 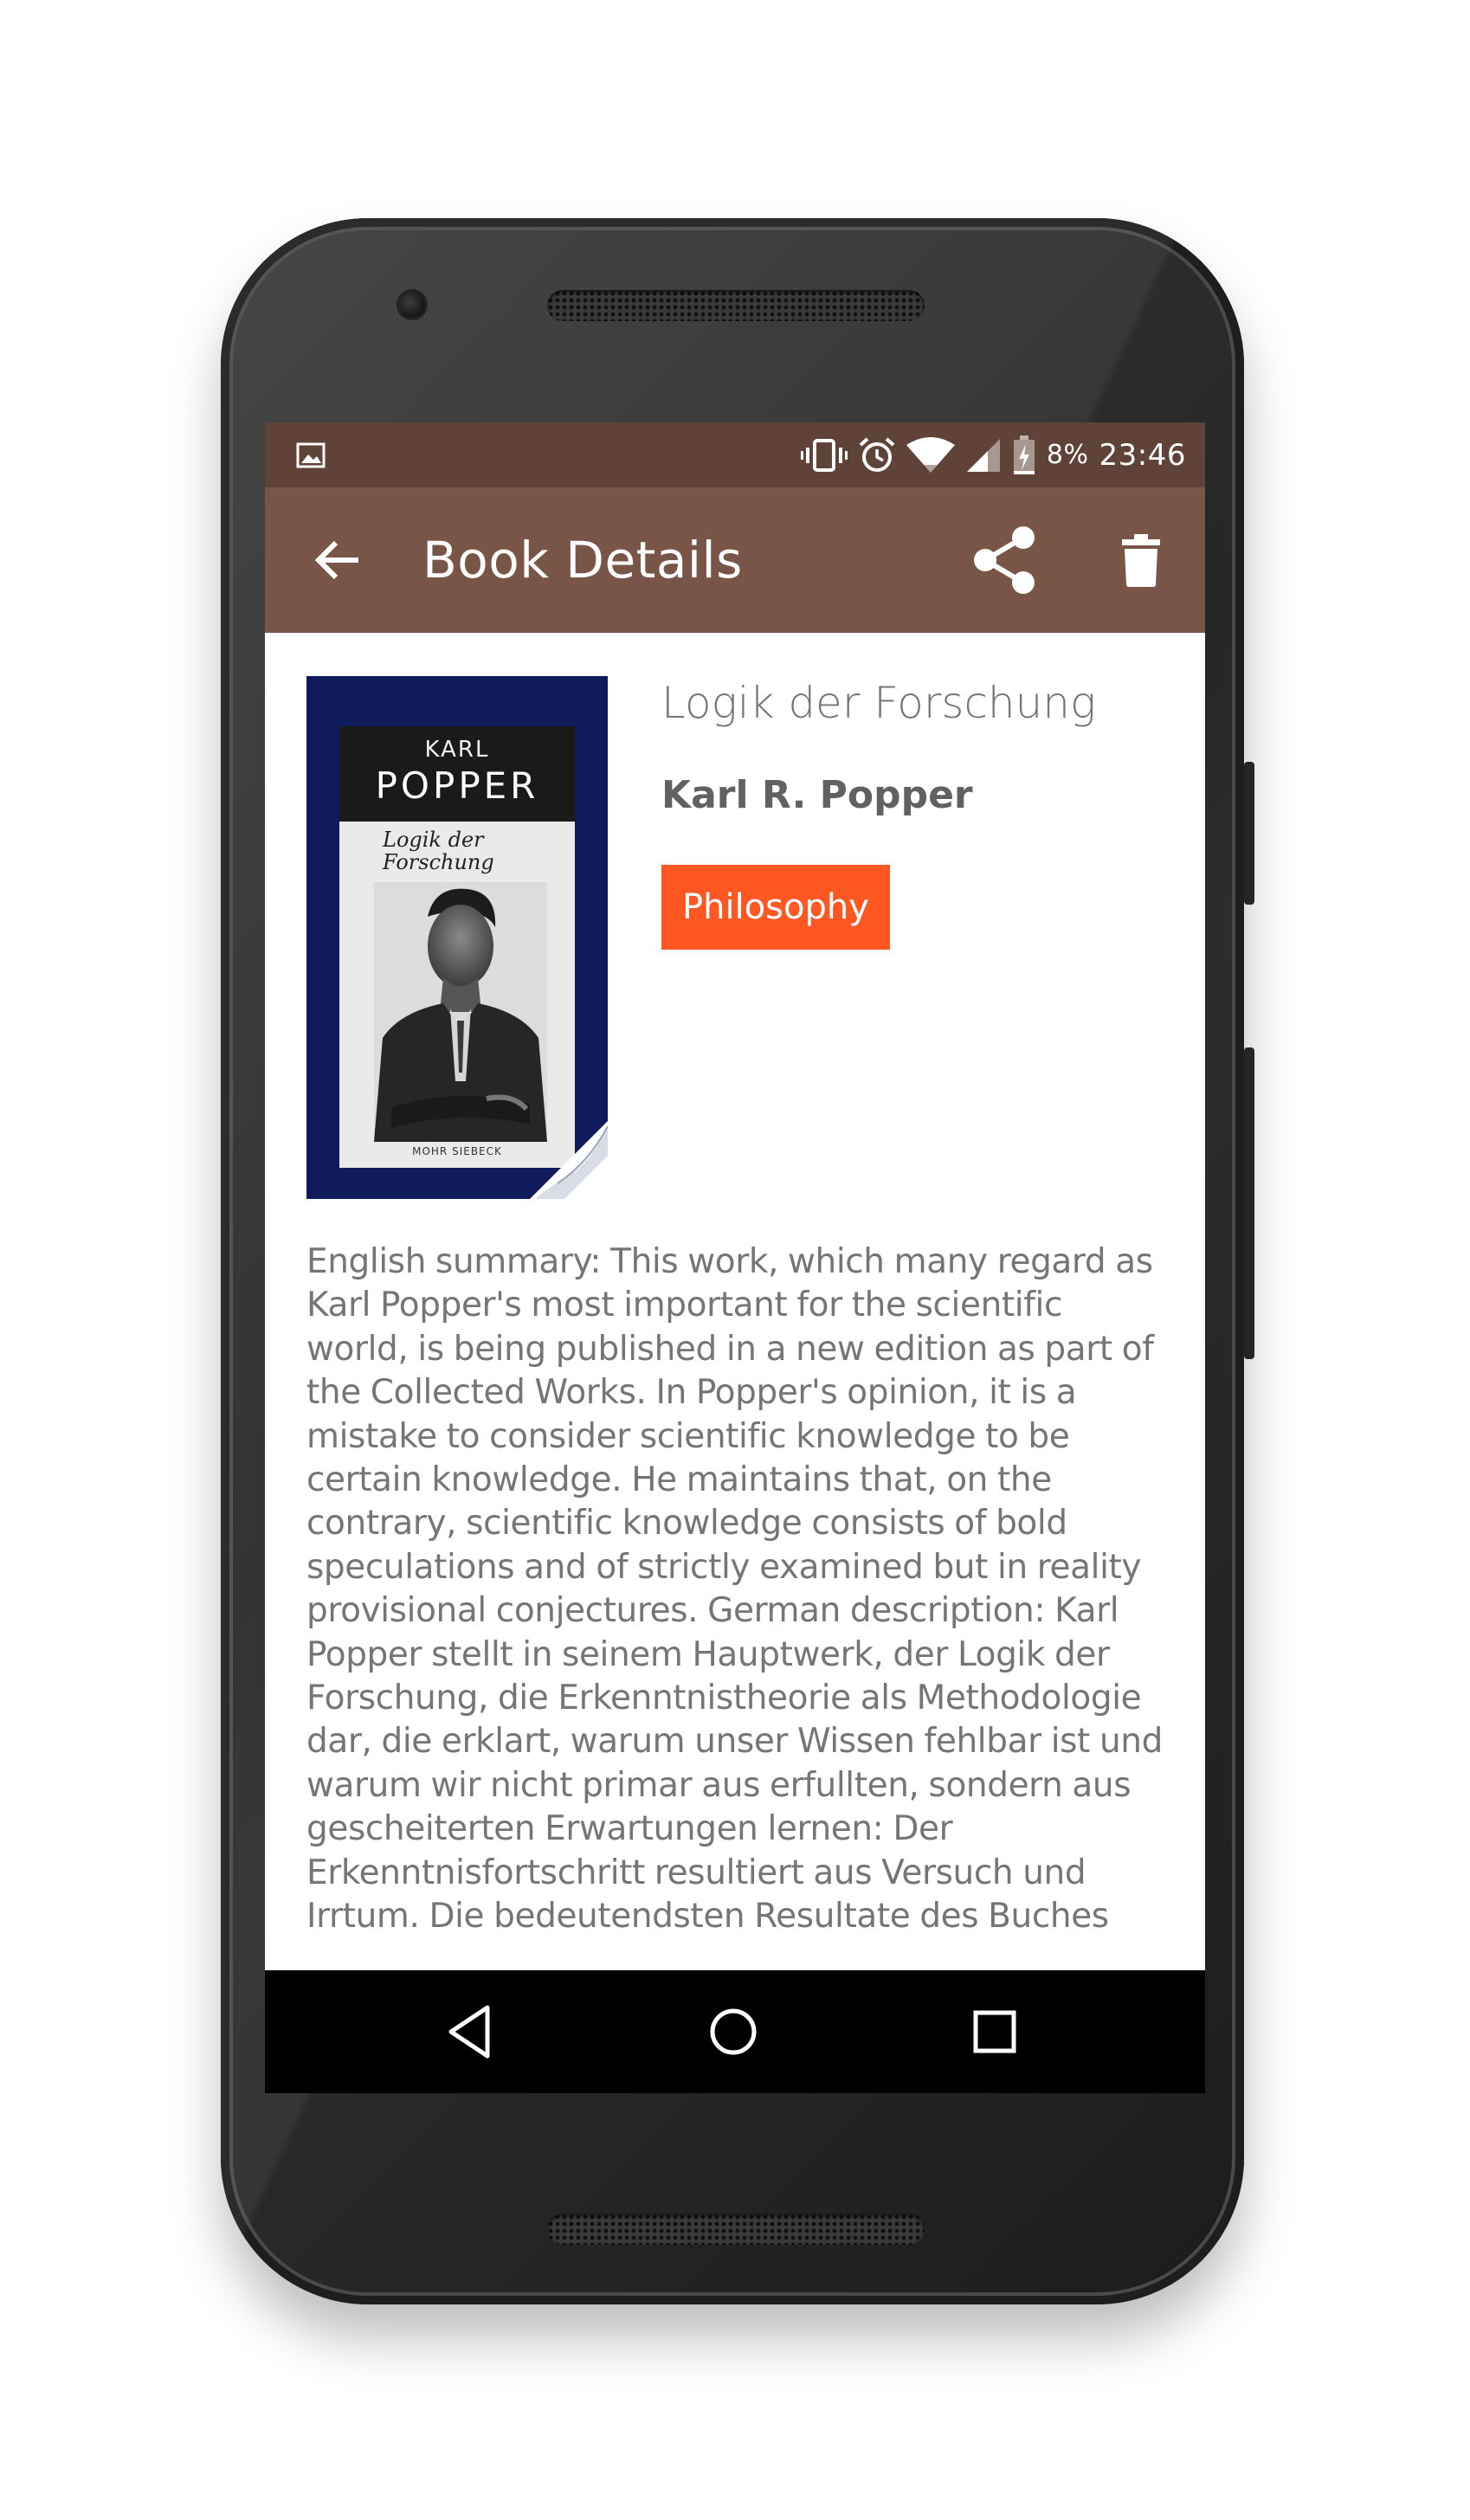 What do you see at coordinates (340, 560) in the screenshot?
I see `arrow-back-icon` at bounding box center [340, 560].